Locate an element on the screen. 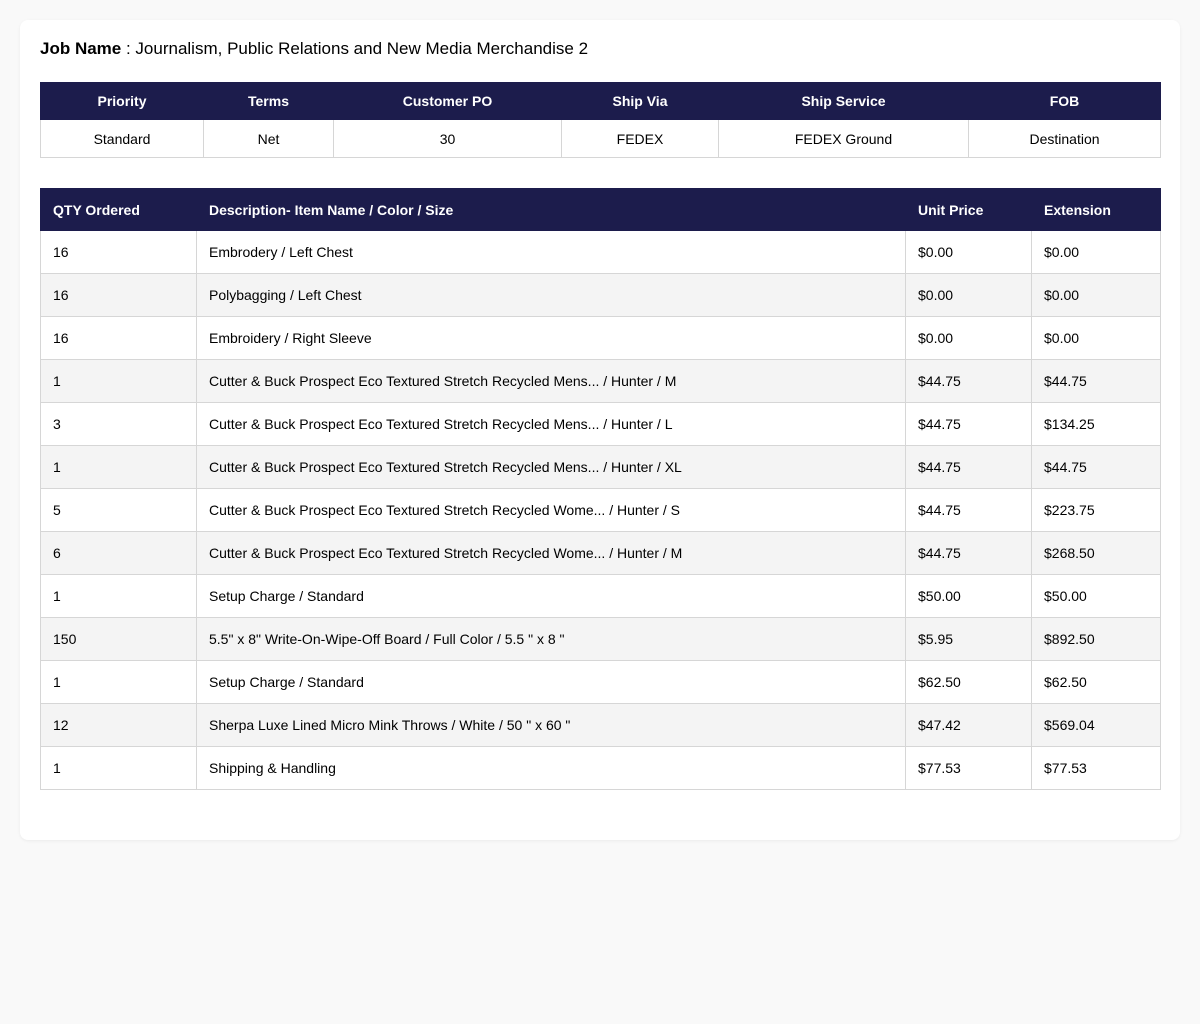  extension-cell: $77.53 is located at coordinates (1096, 768).